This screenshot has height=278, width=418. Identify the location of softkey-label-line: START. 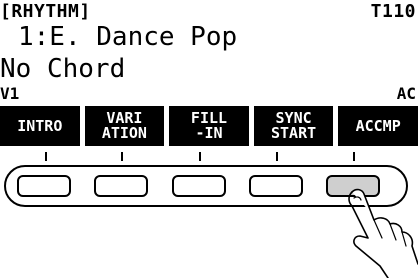
(294, 133).